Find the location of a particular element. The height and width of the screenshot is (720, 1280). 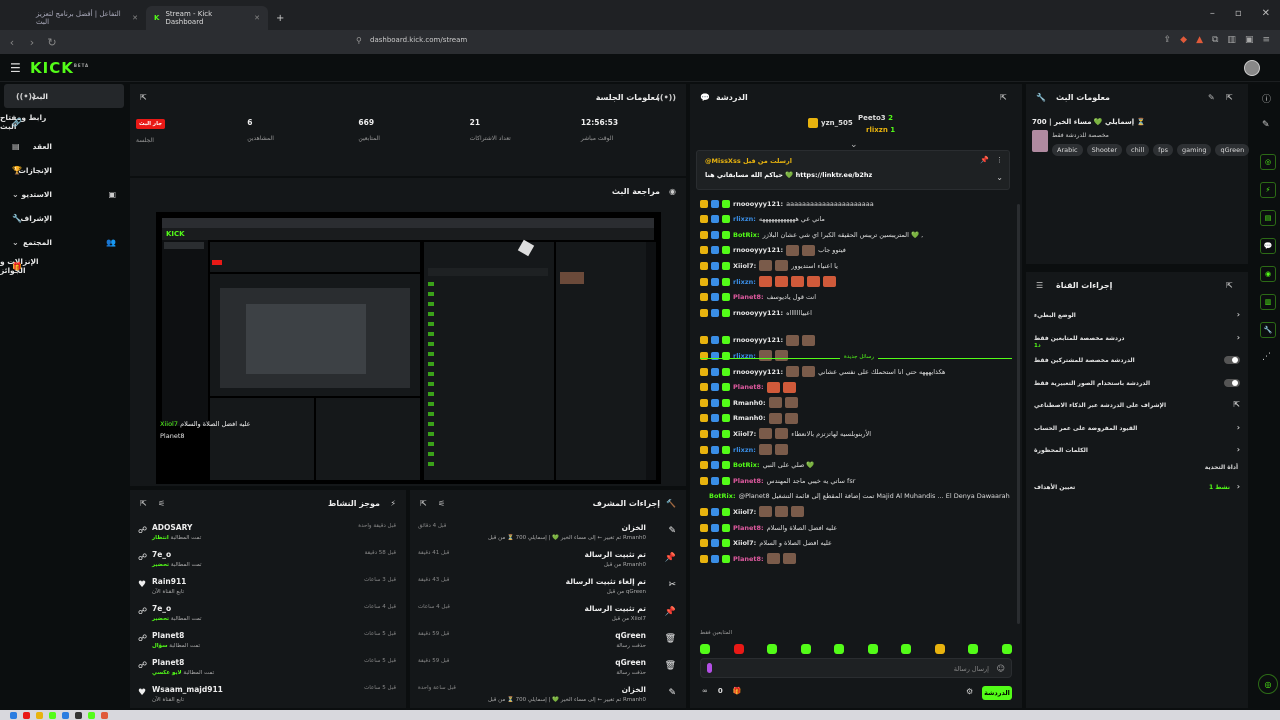

sidebar-item-drops: 🎁 الإنزالات و الجوائز is located at coordinates (64, 266).